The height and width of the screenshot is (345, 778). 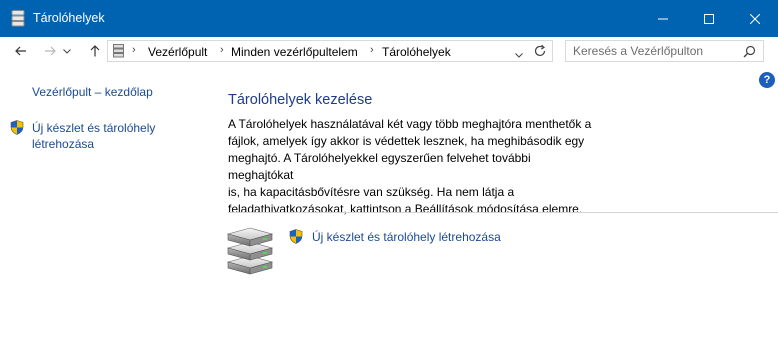 I want to click on recent-locations-button, so click(x=67, y=51).